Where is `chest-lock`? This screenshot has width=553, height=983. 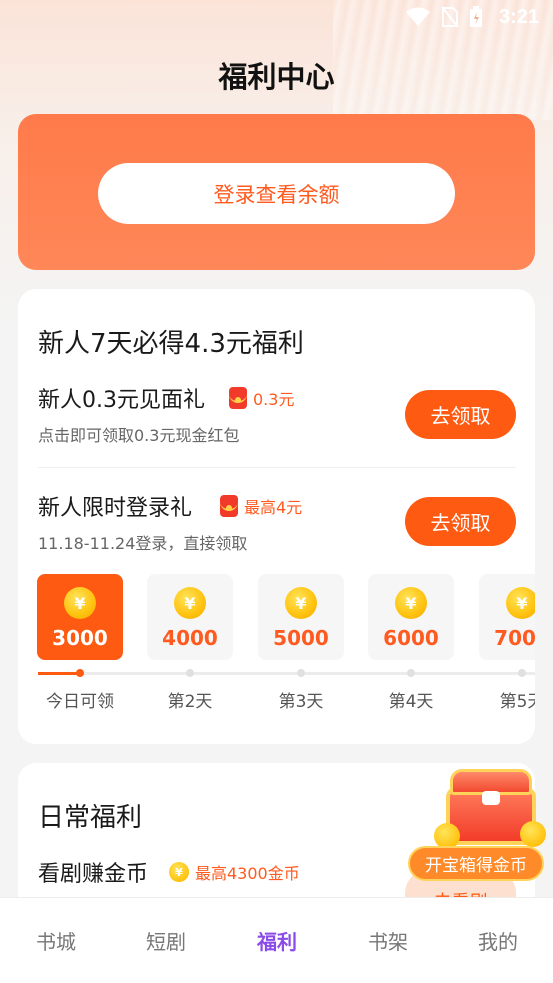 chest-lock is located at coordinates (491, 798).